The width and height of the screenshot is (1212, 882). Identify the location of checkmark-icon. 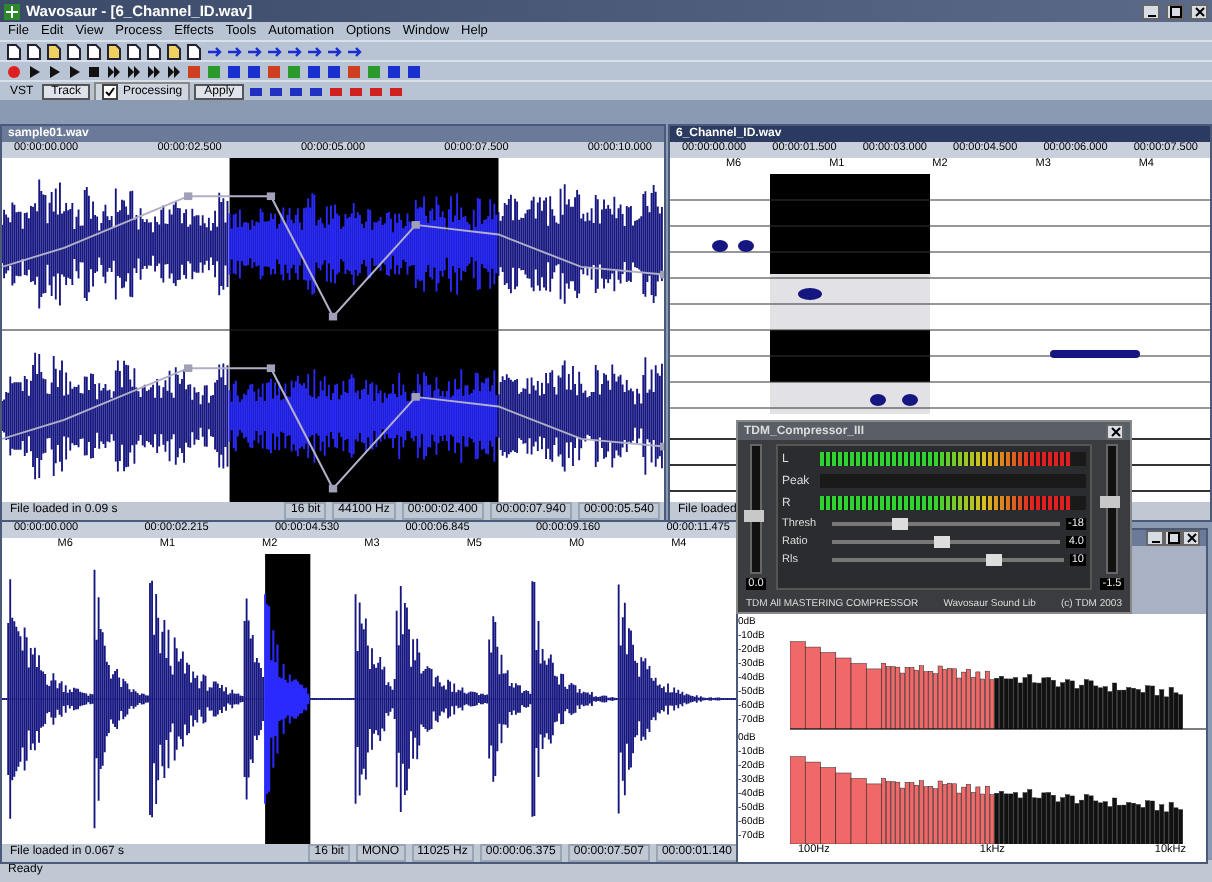
(110, 91).